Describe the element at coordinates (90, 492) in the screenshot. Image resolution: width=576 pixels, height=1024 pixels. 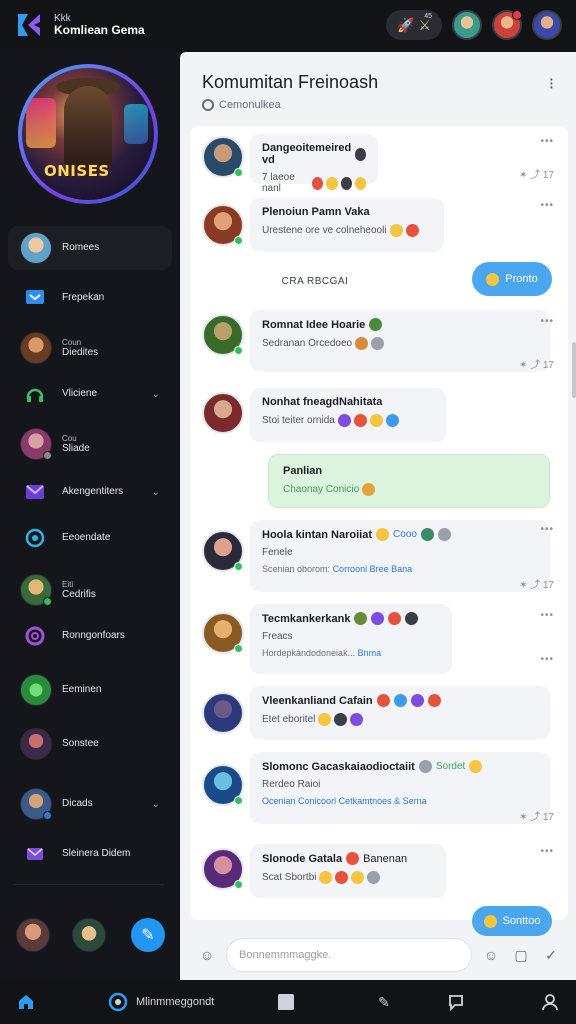
I see `sidebar-item-akengentiters: Akengentiters ⌄` at that location.